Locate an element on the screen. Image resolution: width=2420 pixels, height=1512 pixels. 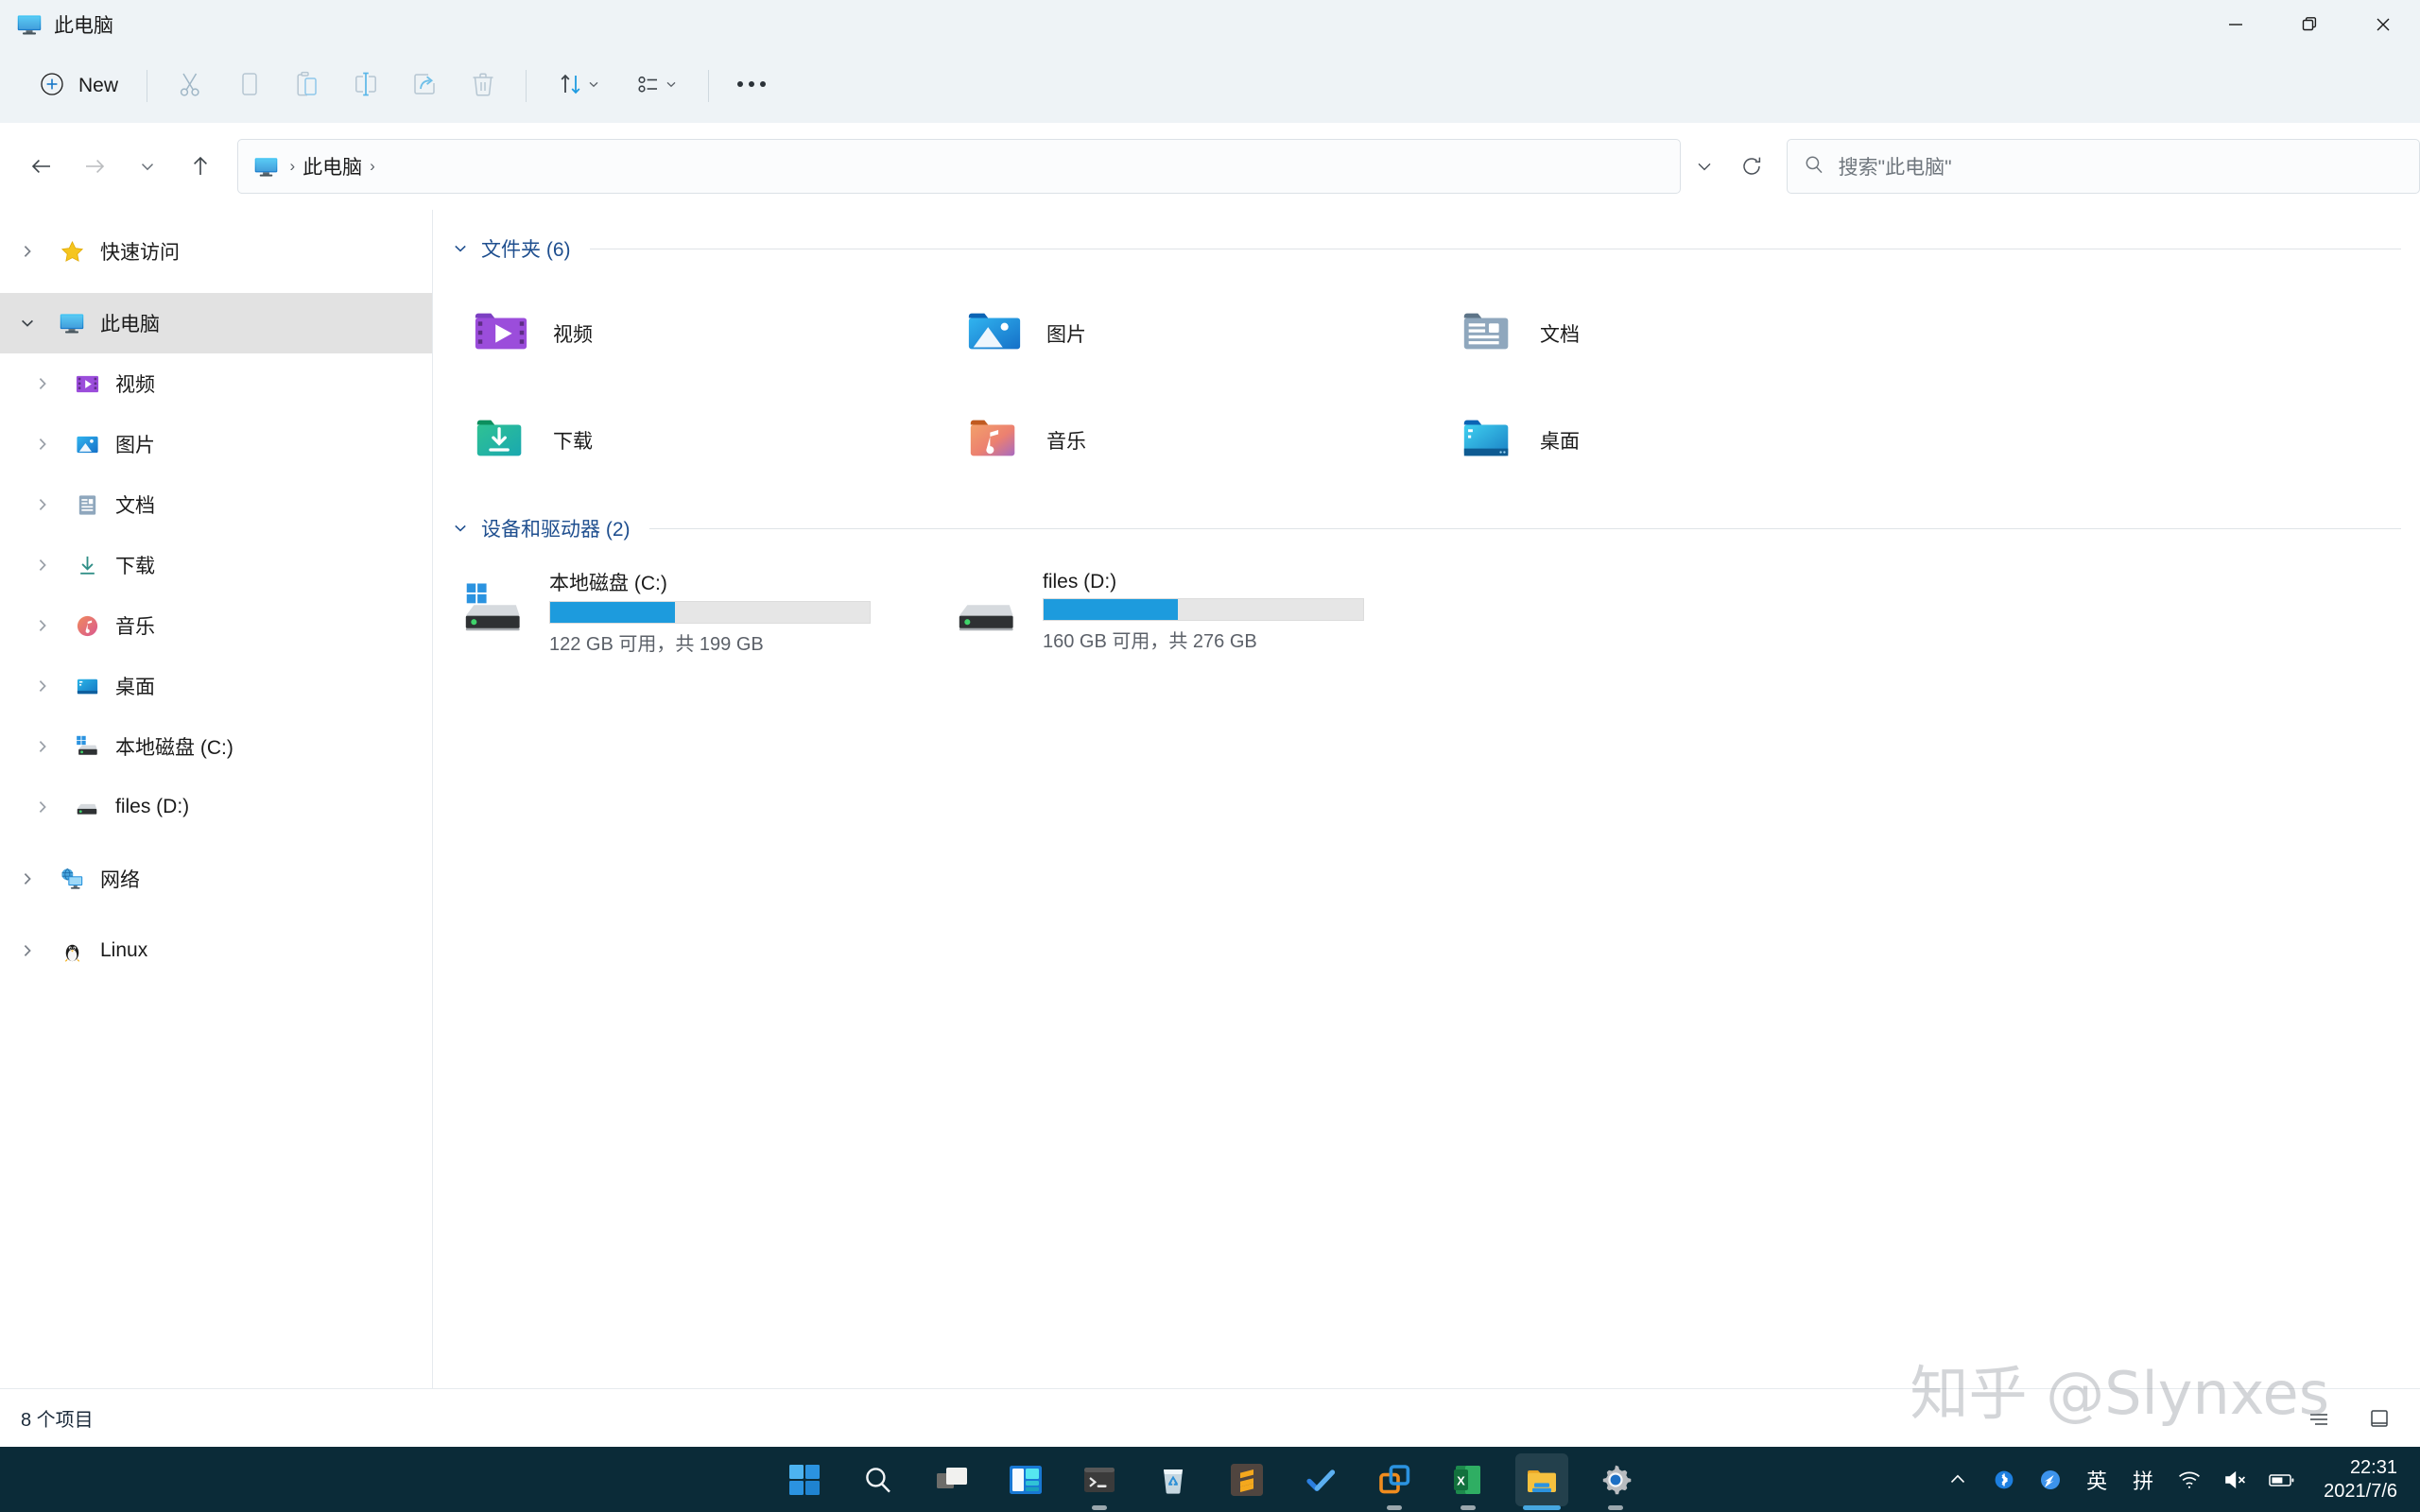
sidebar-item-pictures: 图片 is located at coordinates (216, 444).